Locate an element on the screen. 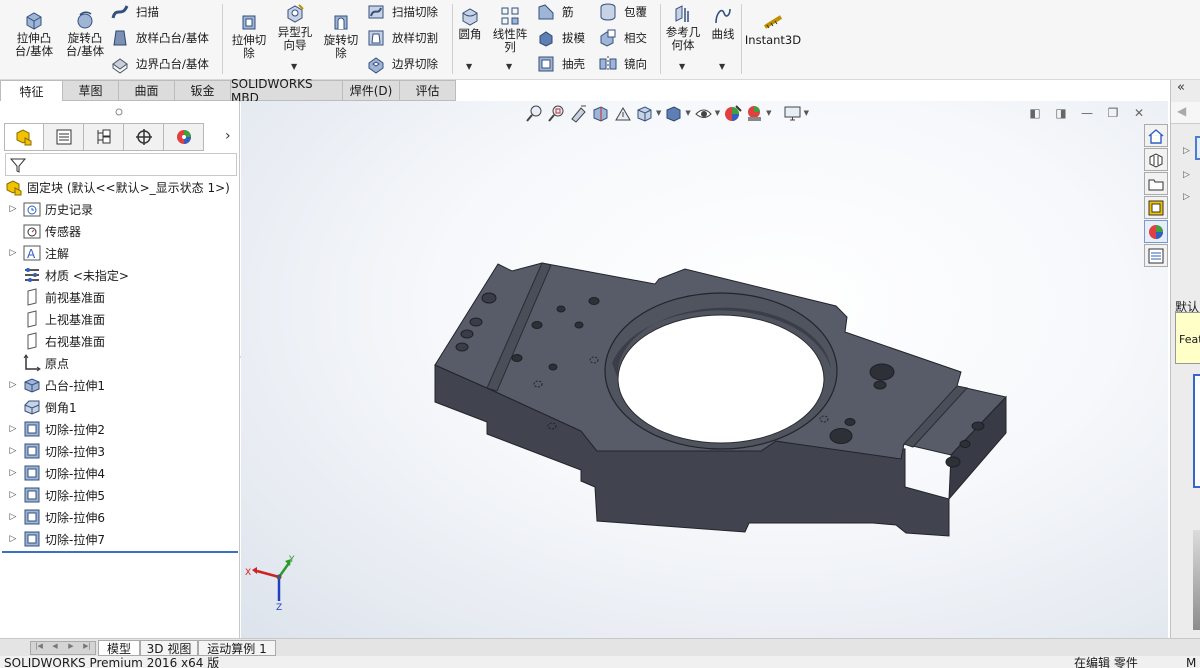 The image size is (1200, 668). property-manager-icon is located at coordinates (63, 137).